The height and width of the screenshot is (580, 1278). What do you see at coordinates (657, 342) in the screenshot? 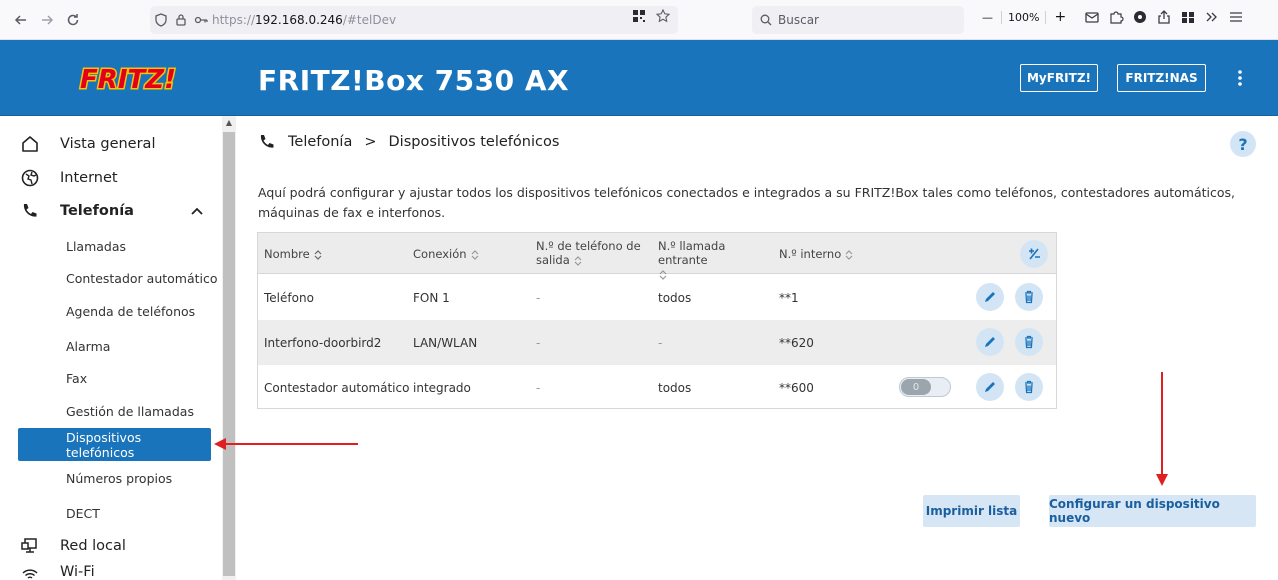
I see `table-row: Interfono-doorbird2 LAN/WLAN - - **620` at bounding box center [657, 342].